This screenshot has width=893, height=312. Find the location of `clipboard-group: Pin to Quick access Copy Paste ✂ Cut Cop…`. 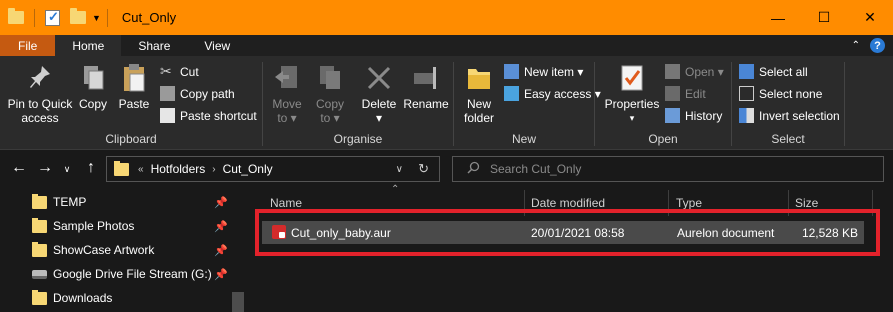

clipboard-group: Pin to Quick access Copy Paste ✂ Cut Cop… is located at coordinates (131, 103).